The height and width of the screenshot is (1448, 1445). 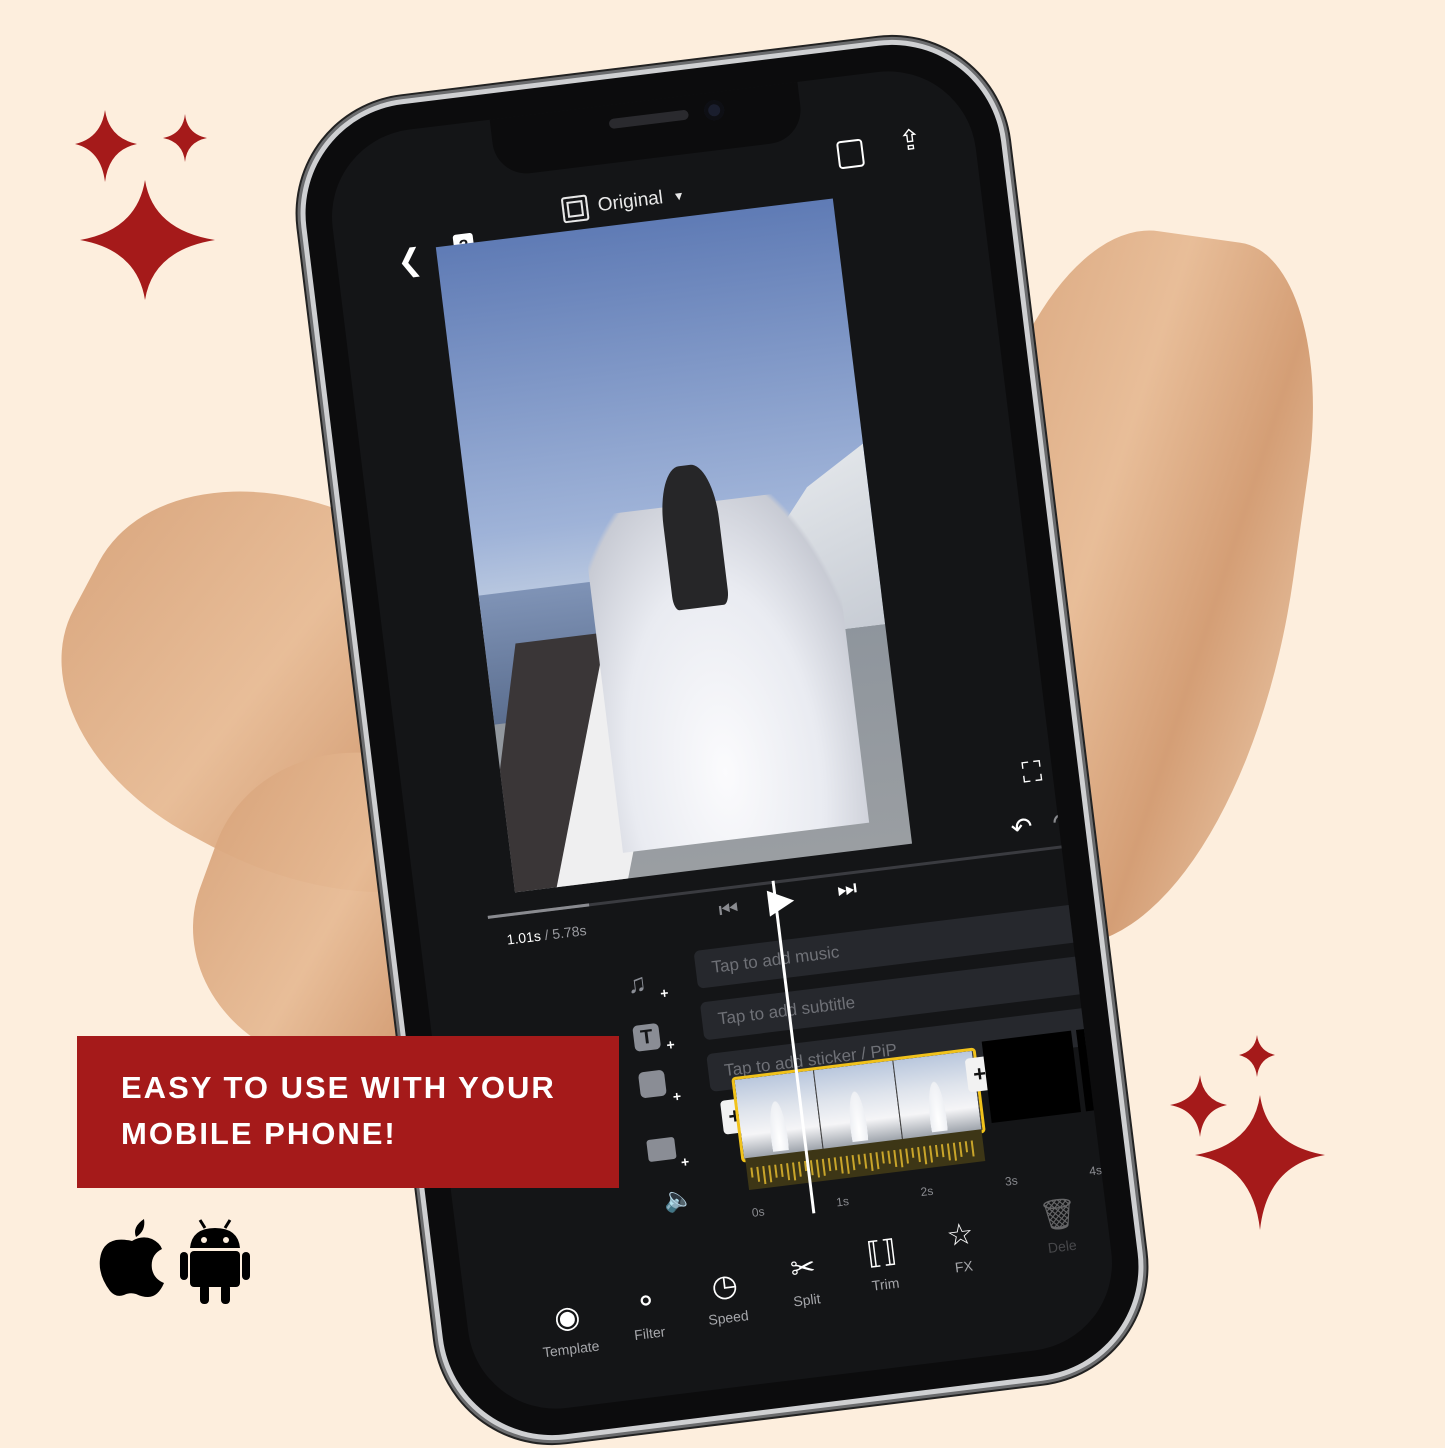 What do you see at coordinates (803, 1268) in the screenshot?
I see `scissors-icon: ✂` at bounding box center [803, 1268].